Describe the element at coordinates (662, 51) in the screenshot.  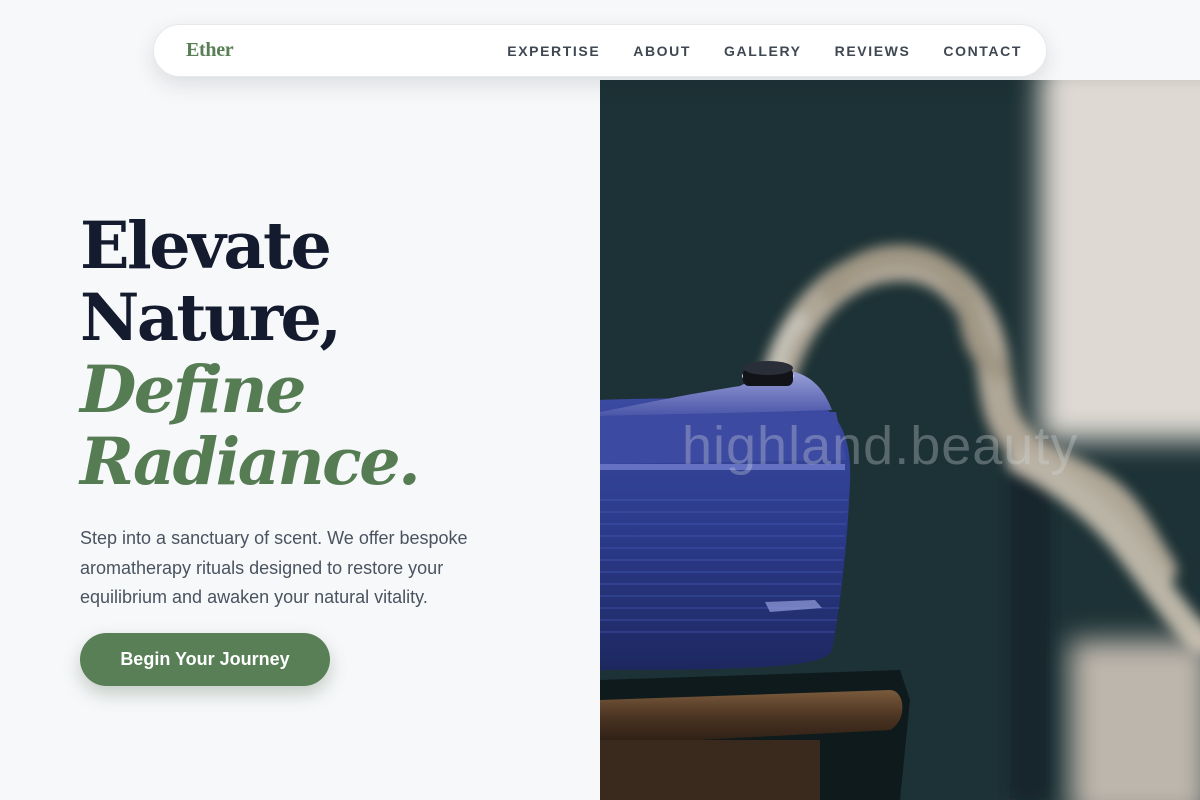
I see `nav-link-about: ABOUT` at that location.